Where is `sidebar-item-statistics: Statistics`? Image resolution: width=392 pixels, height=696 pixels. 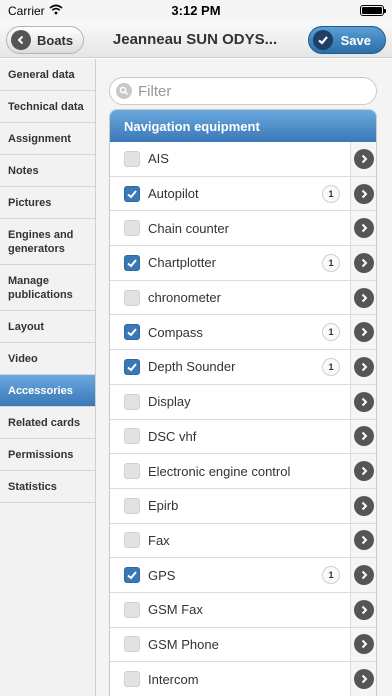 sidebar-item-statistics: Statistics is located at coordinates (47, 487).